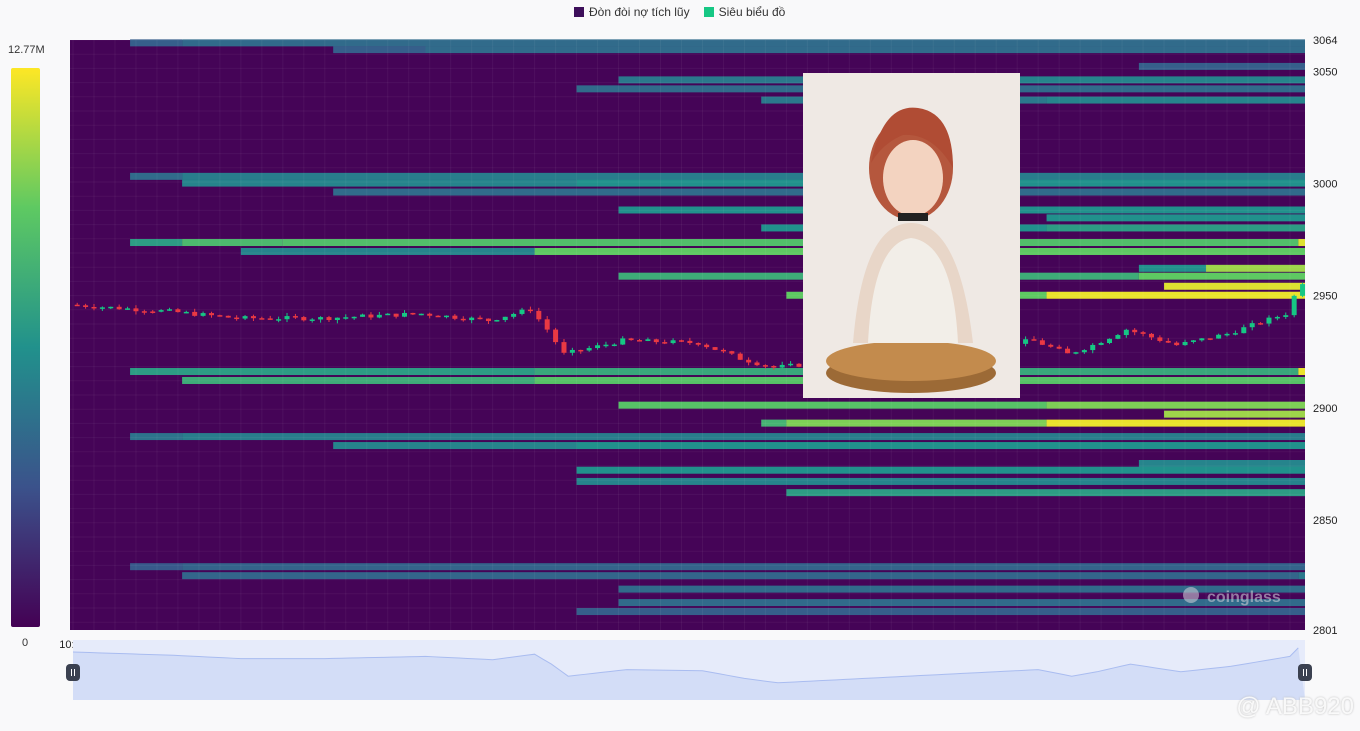 Image resolution: width=1360 pixels, height=731 pixels. What do you see at coordinates (1325, 521) in the screenshot?
I see `y-tick-label: 2850` at bounding box center [1325, 521].